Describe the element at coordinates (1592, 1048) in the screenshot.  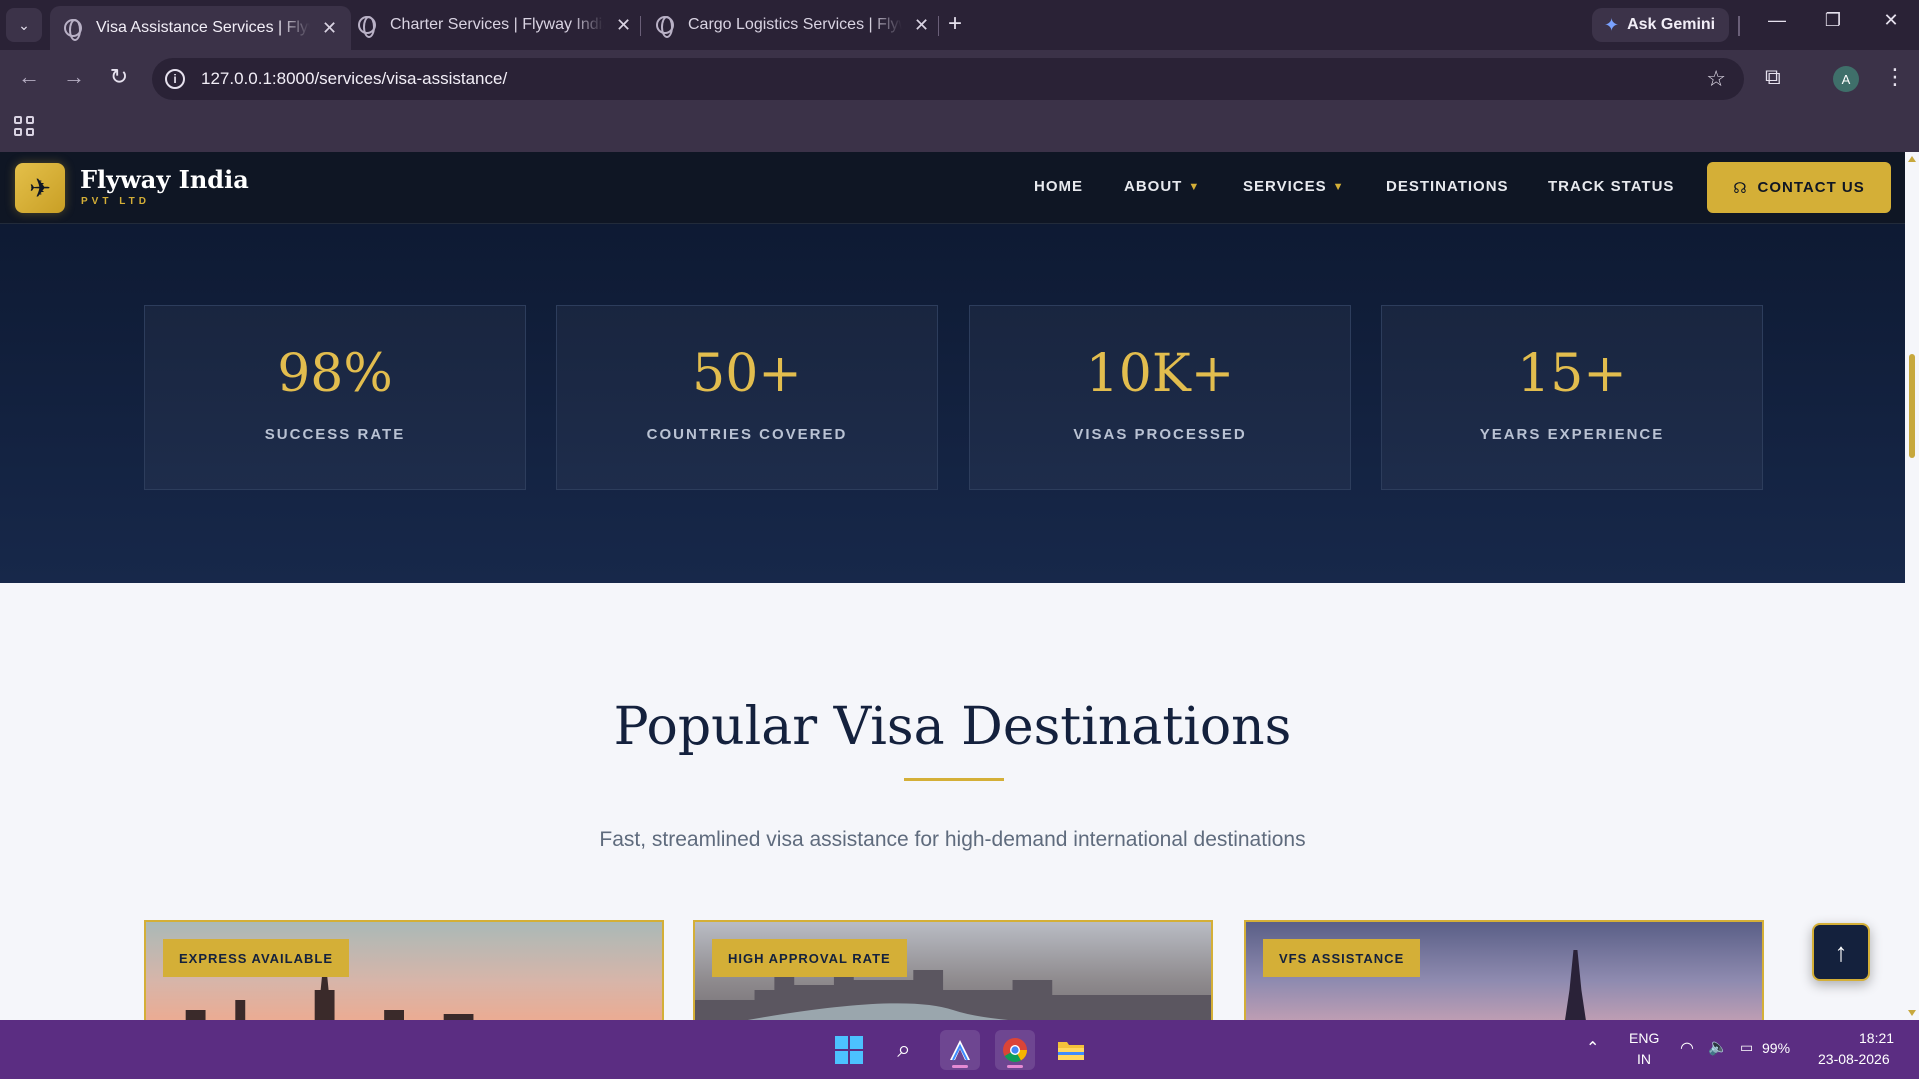
I see `show-hidden-icons-chevron-icon: ⌃` at that location.